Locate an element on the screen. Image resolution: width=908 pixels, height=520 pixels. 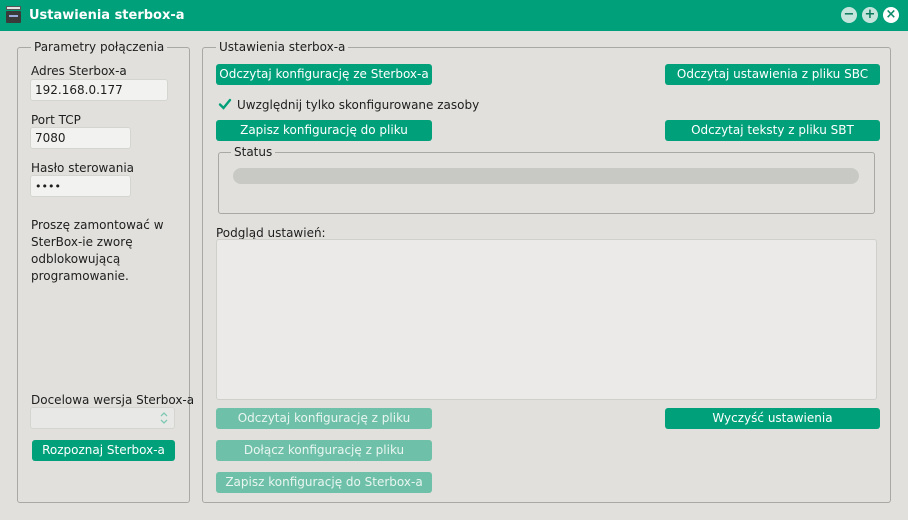
window-title: Ustawienia sterbox-a is located at coordinates (107, 15).